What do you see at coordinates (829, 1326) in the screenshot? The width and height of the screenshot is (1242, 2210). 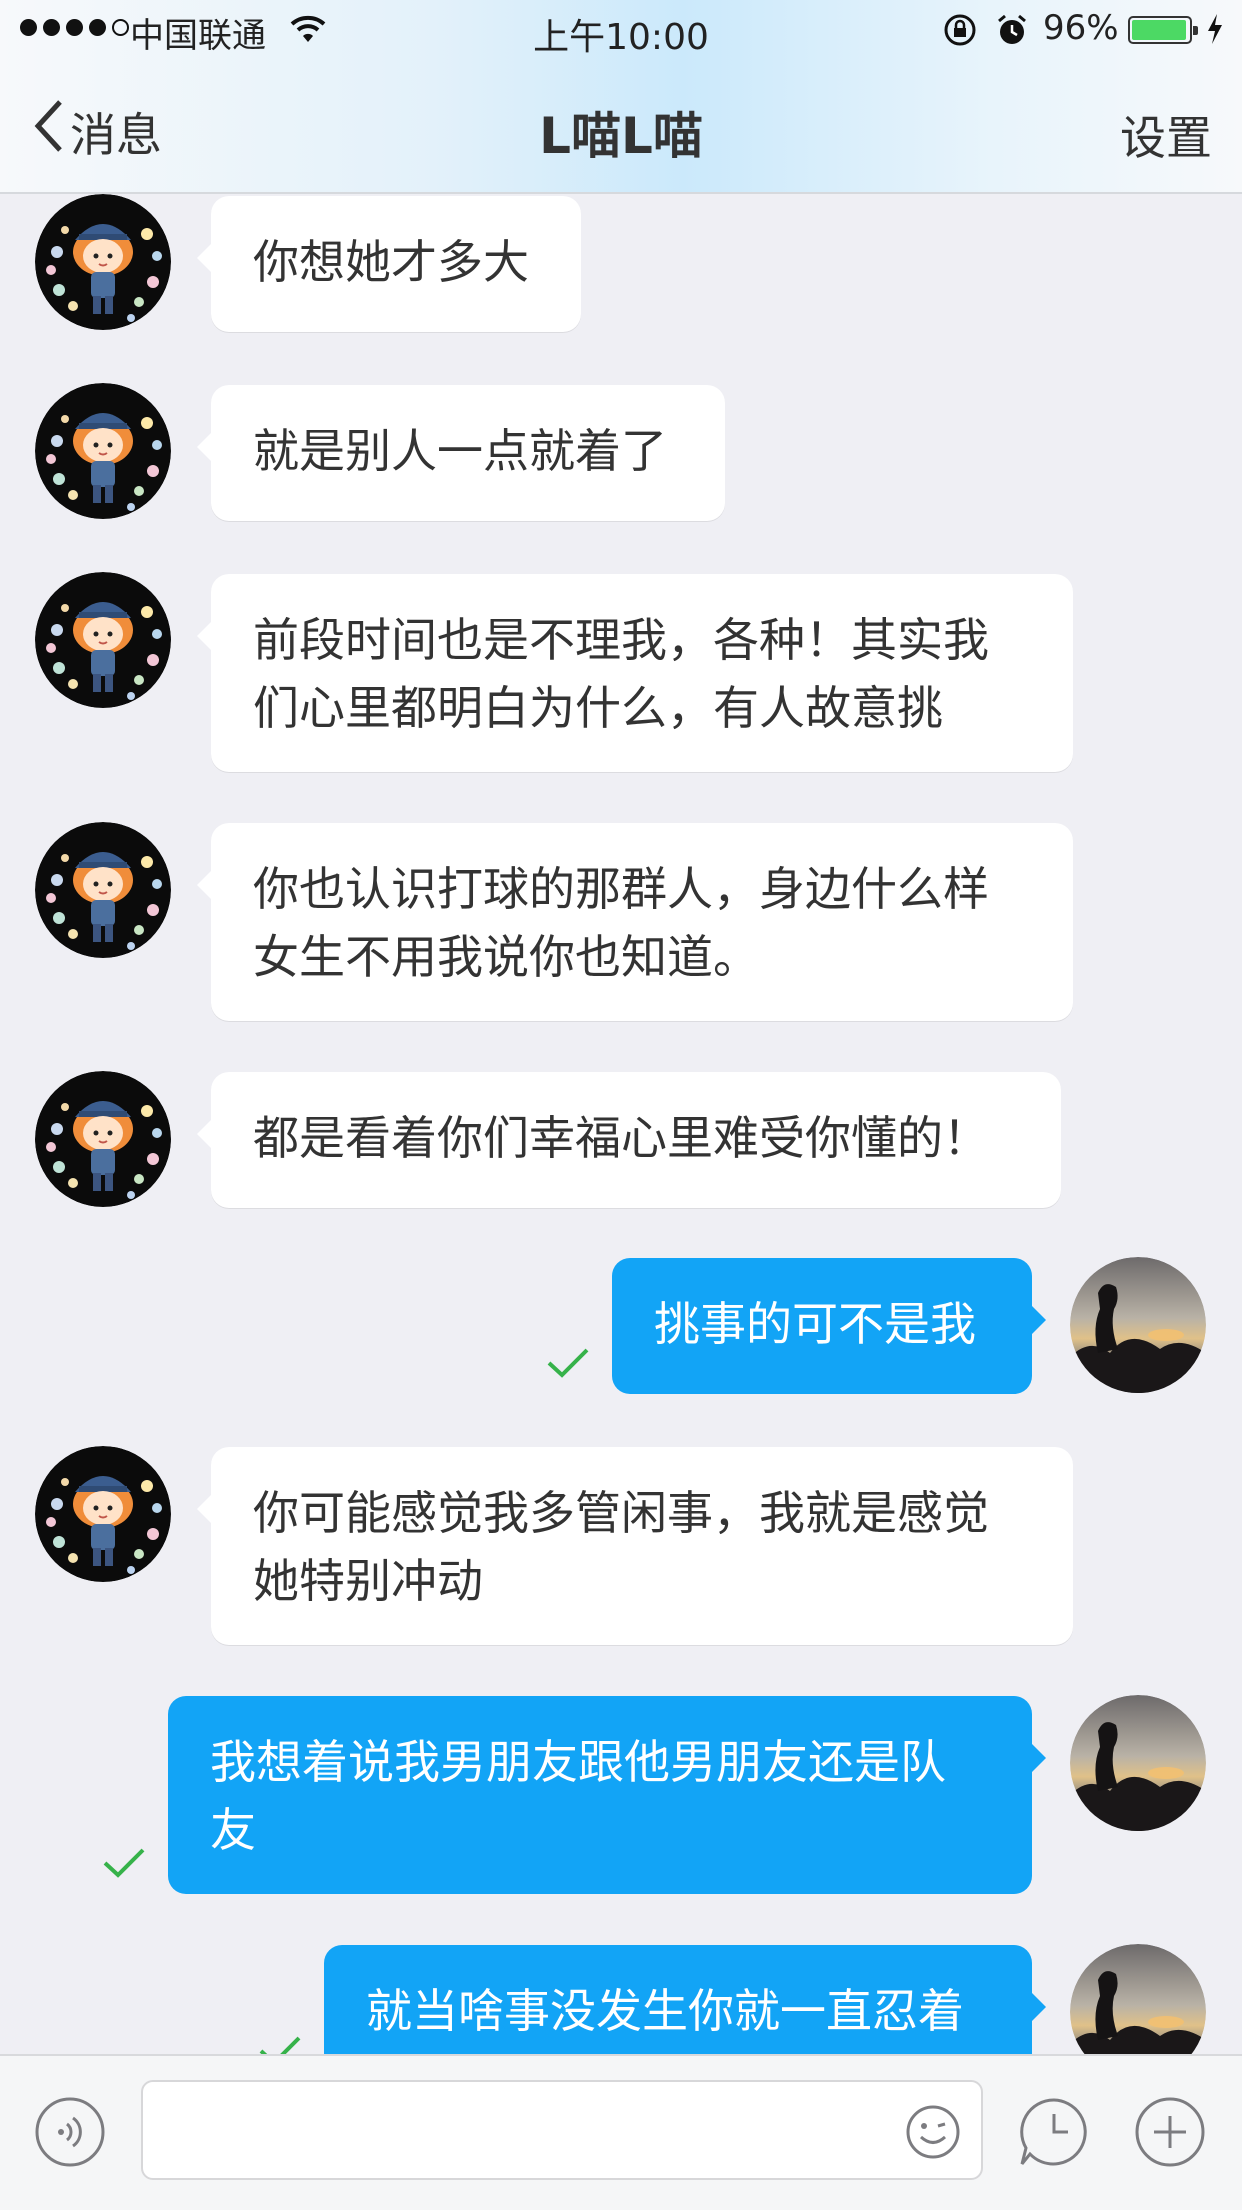 I see `message-bubble: 挑事的可不是我` at bounding box center [829, 1326].